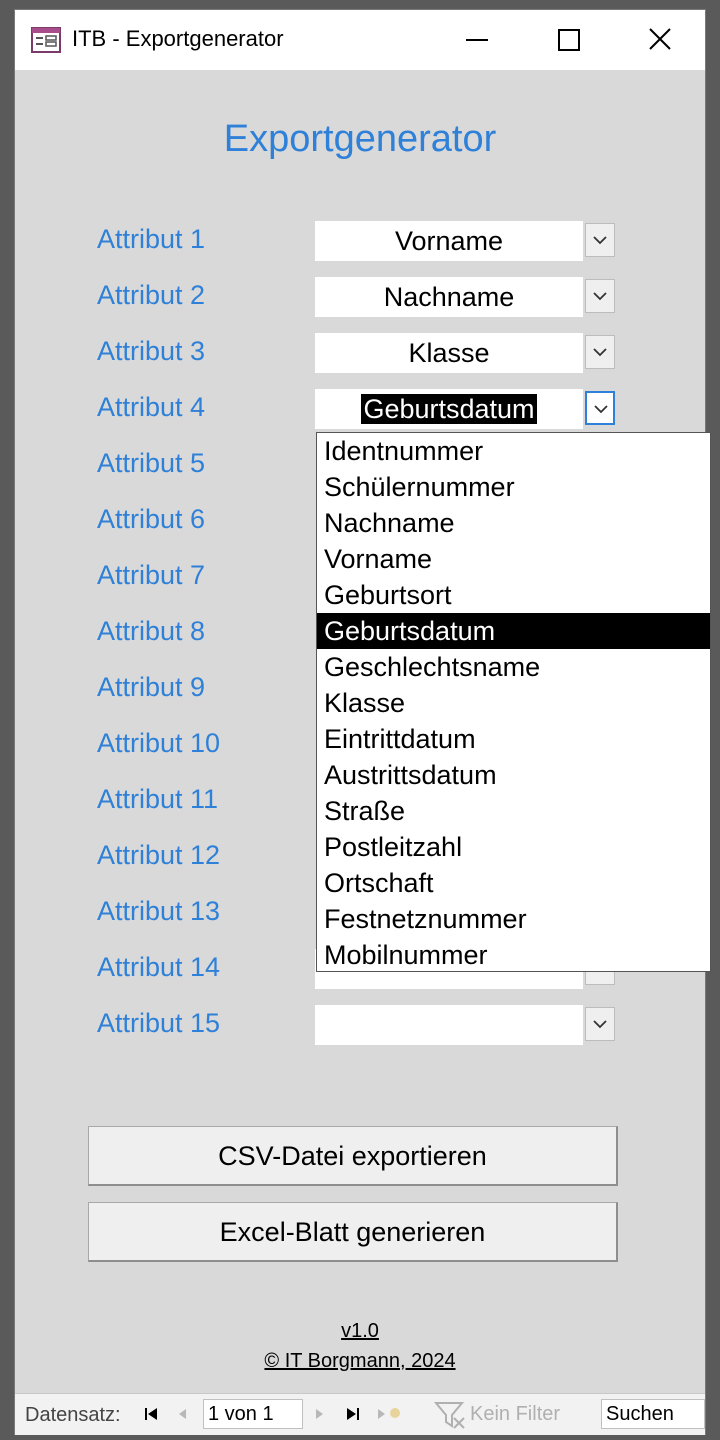 The image size is (720, 1440). Describe the element at coordinates (151, 687) in the screenshot. I see `attribute-label: Attribut 9` at that location.